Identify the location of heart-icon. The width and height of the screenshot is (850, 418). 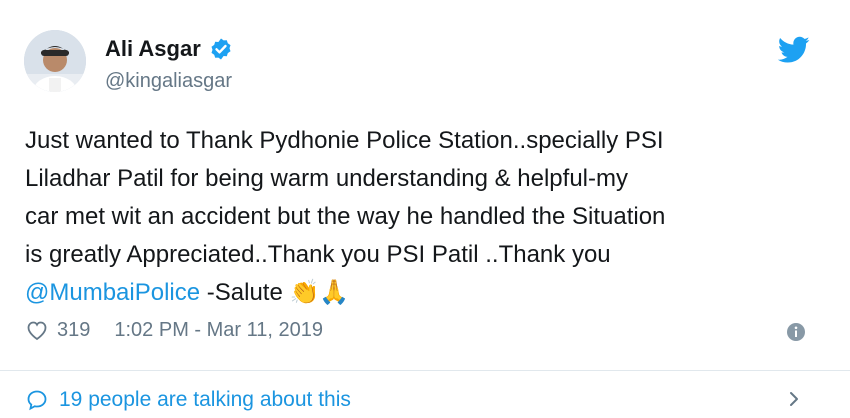
(37, 330).